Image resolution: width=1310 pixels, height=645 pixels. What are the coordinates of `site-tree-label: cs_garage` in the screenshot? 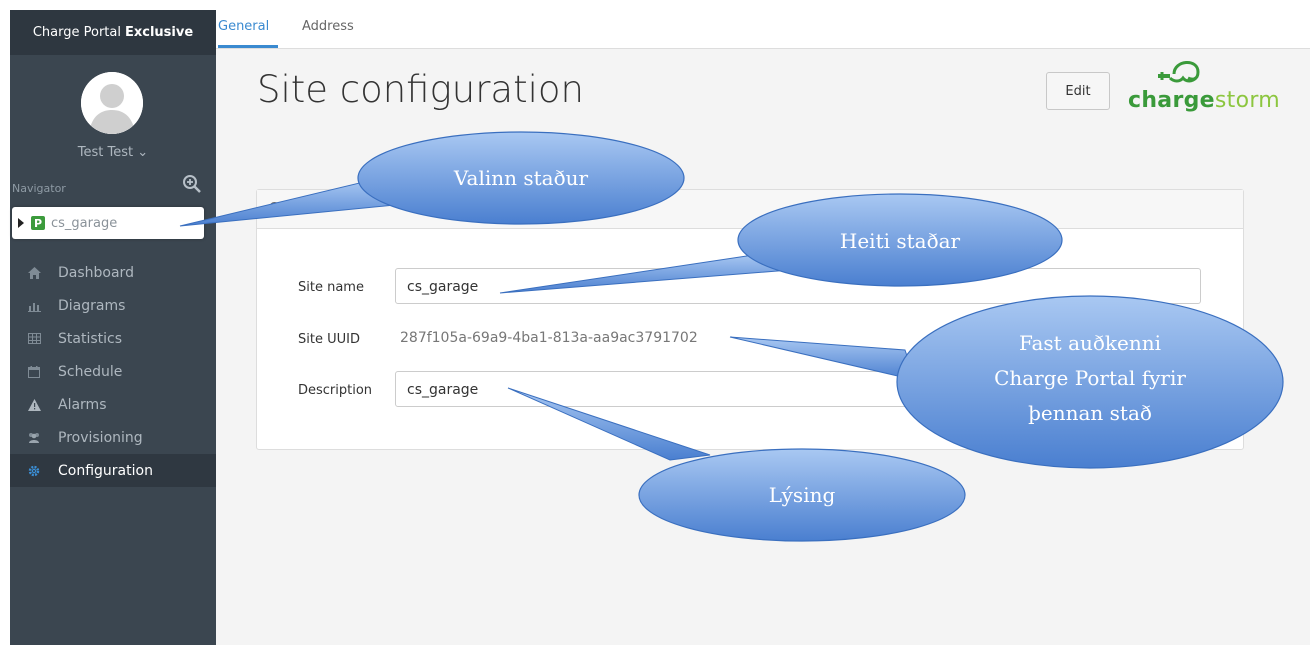 It's located at (84, 223).